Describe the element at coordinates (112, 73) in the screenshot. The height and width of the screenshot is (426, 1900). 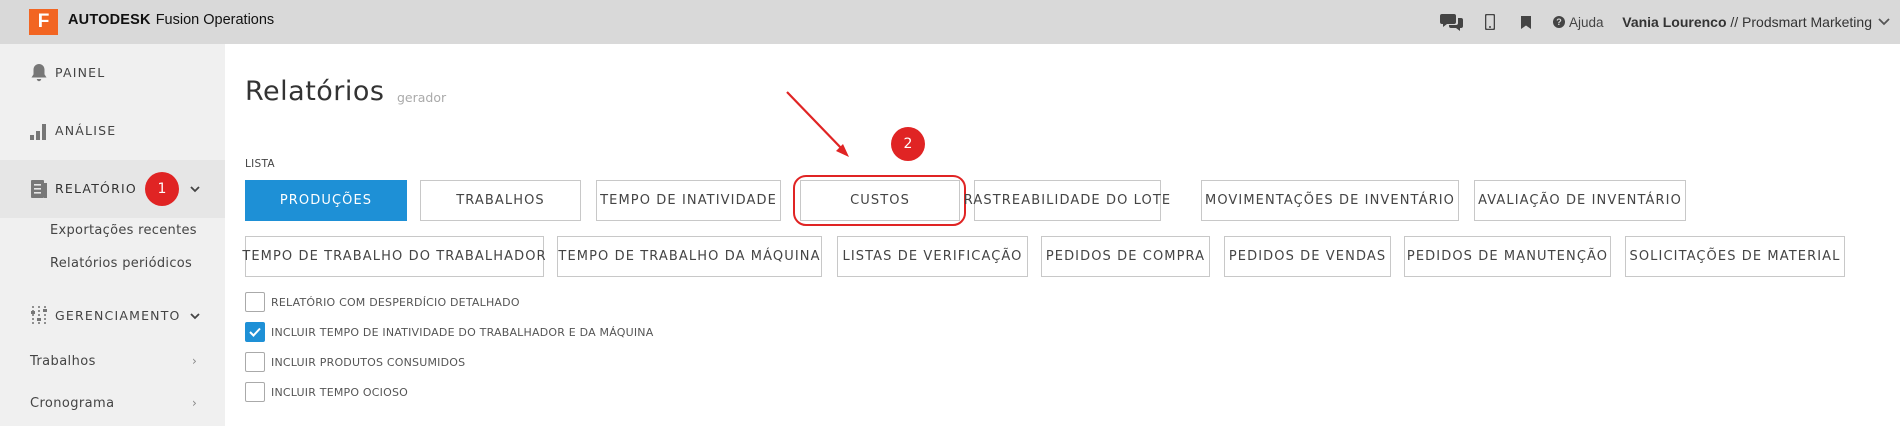
I see `sidebar-item-painel: PAINEL` at that location.